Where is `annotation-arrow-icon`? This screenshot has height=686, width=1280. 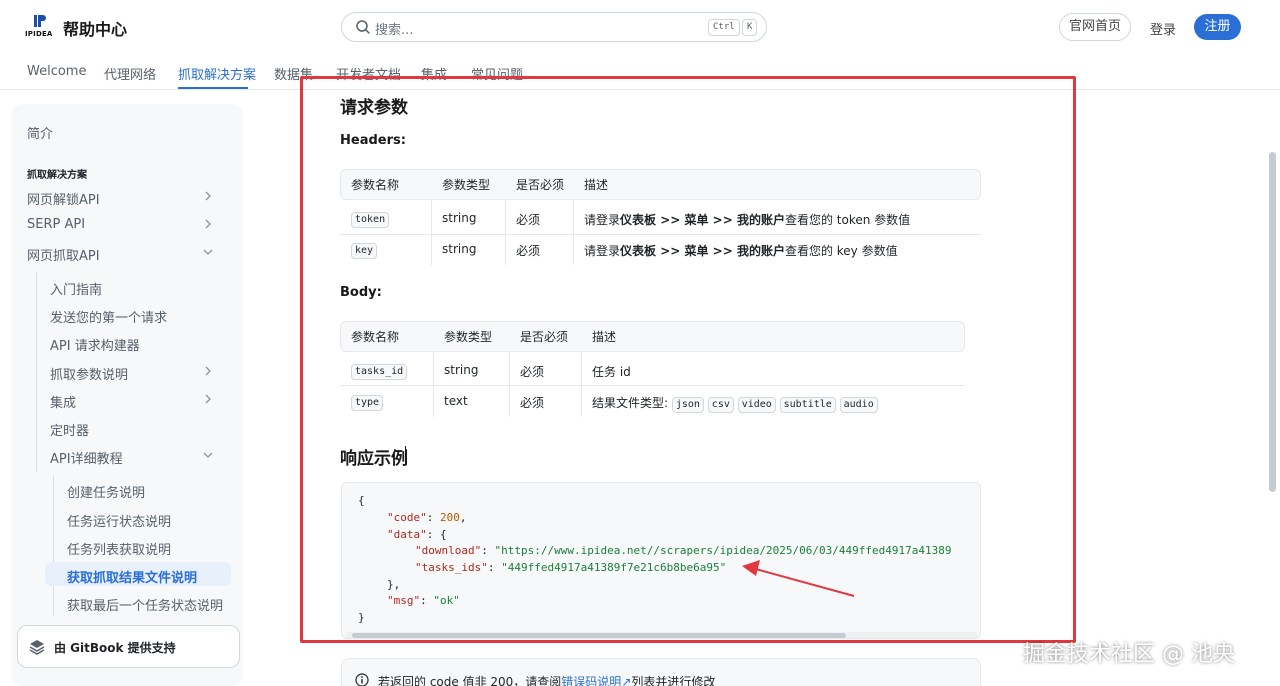 annotation-arrow-icon is located at coordinates (798, 578).